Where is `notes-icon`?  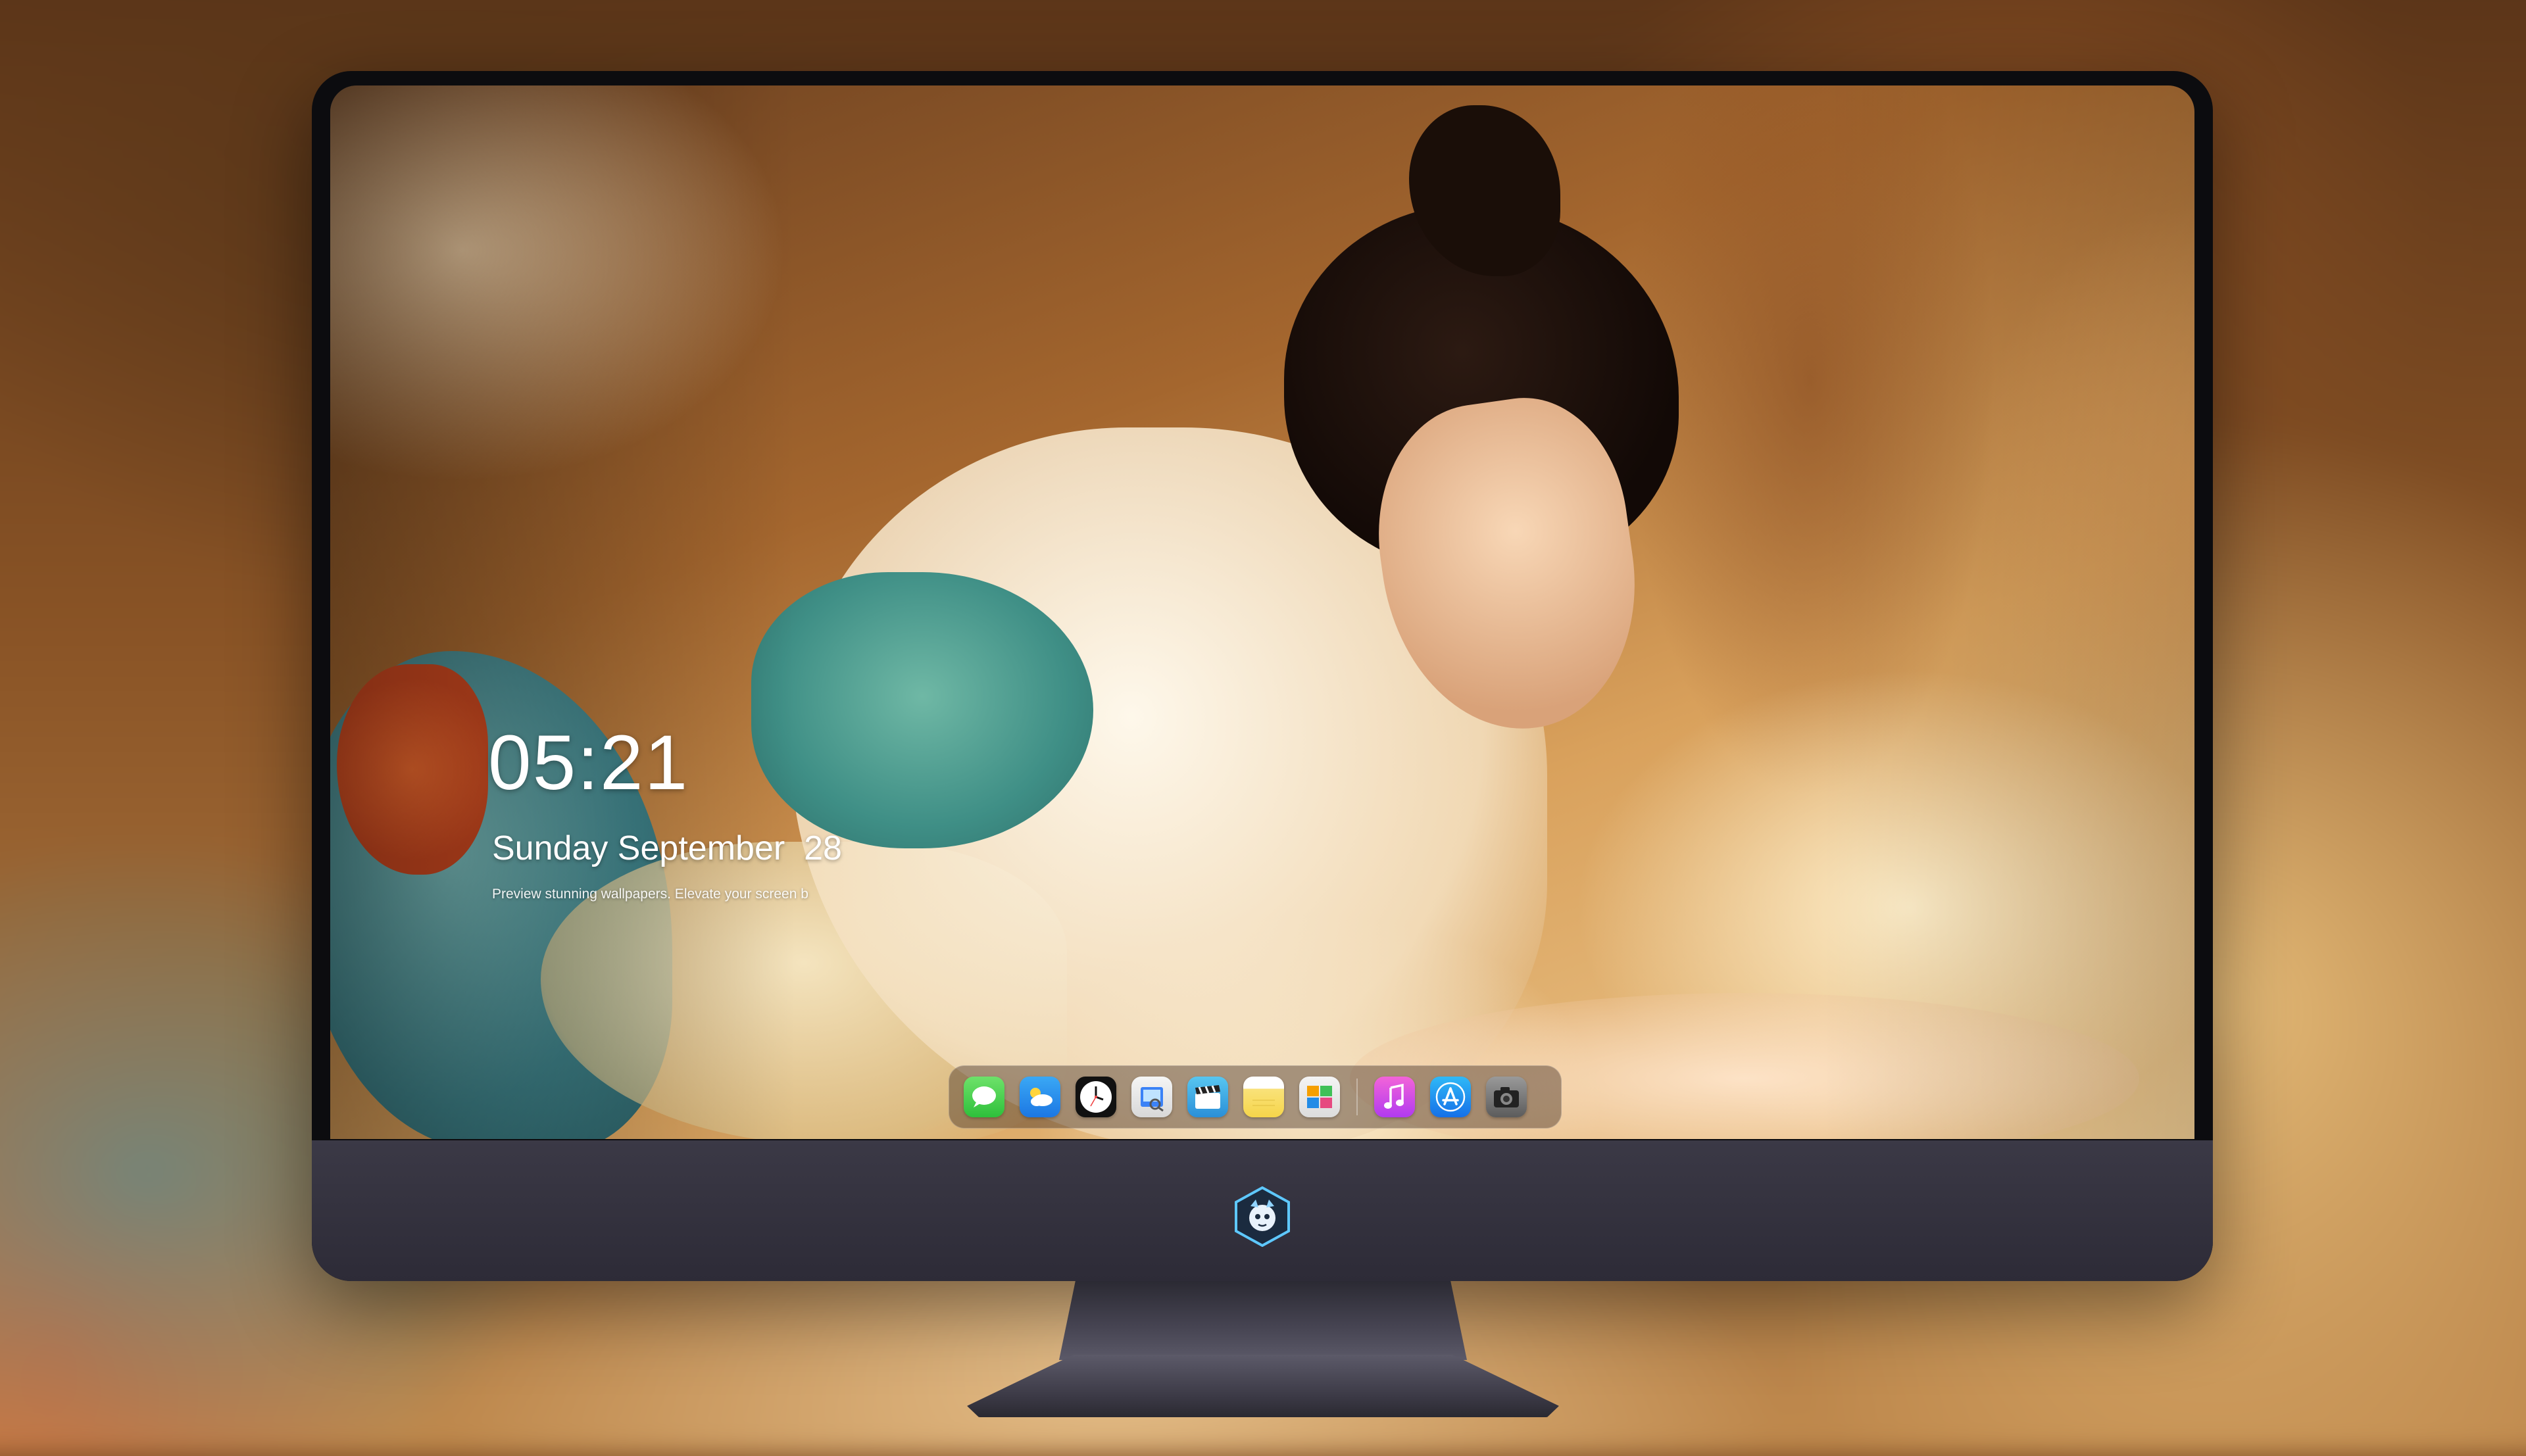 notes-icon is located at coordinates (1263, 1097).